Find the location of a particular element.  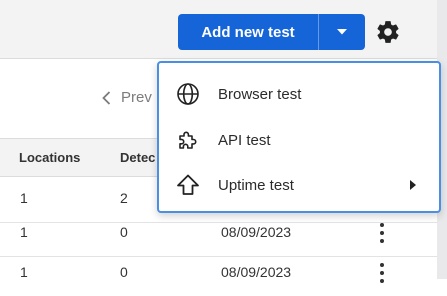

add-new-test-split-button: Add new test is located at coordinates (271, 32).